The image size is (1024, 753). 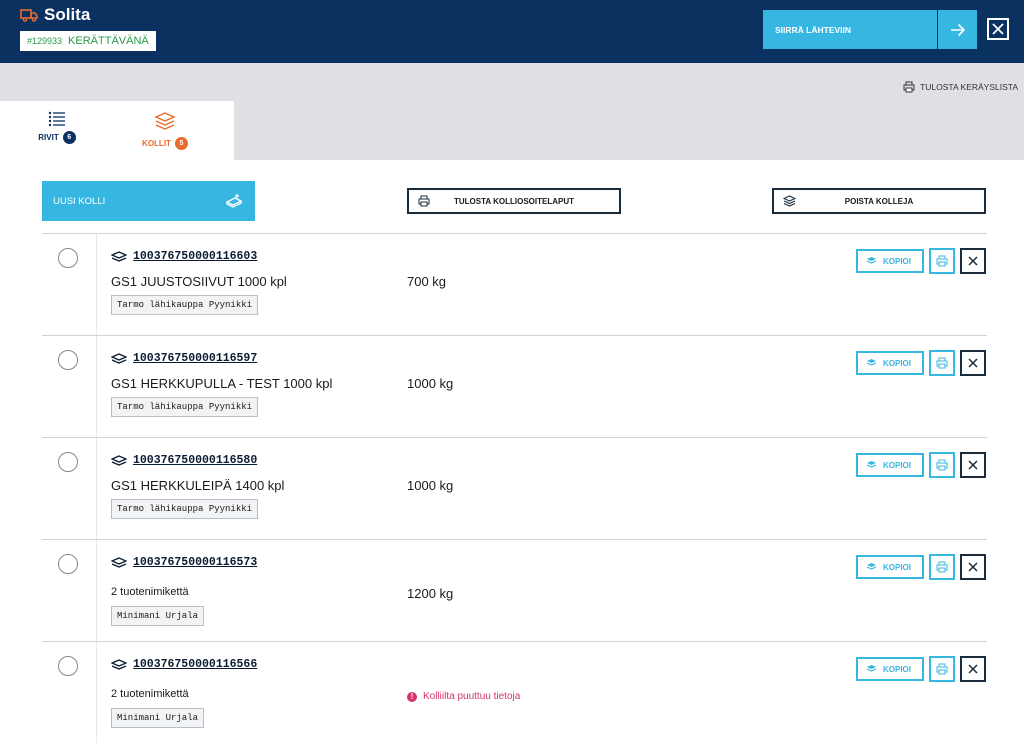 What do you see at coordinates (222, 383) in the screenshot?
I see `product-name: GS1 HERKKUPULLA - TEST 1000 kpl` at bounding box center [222, 383].